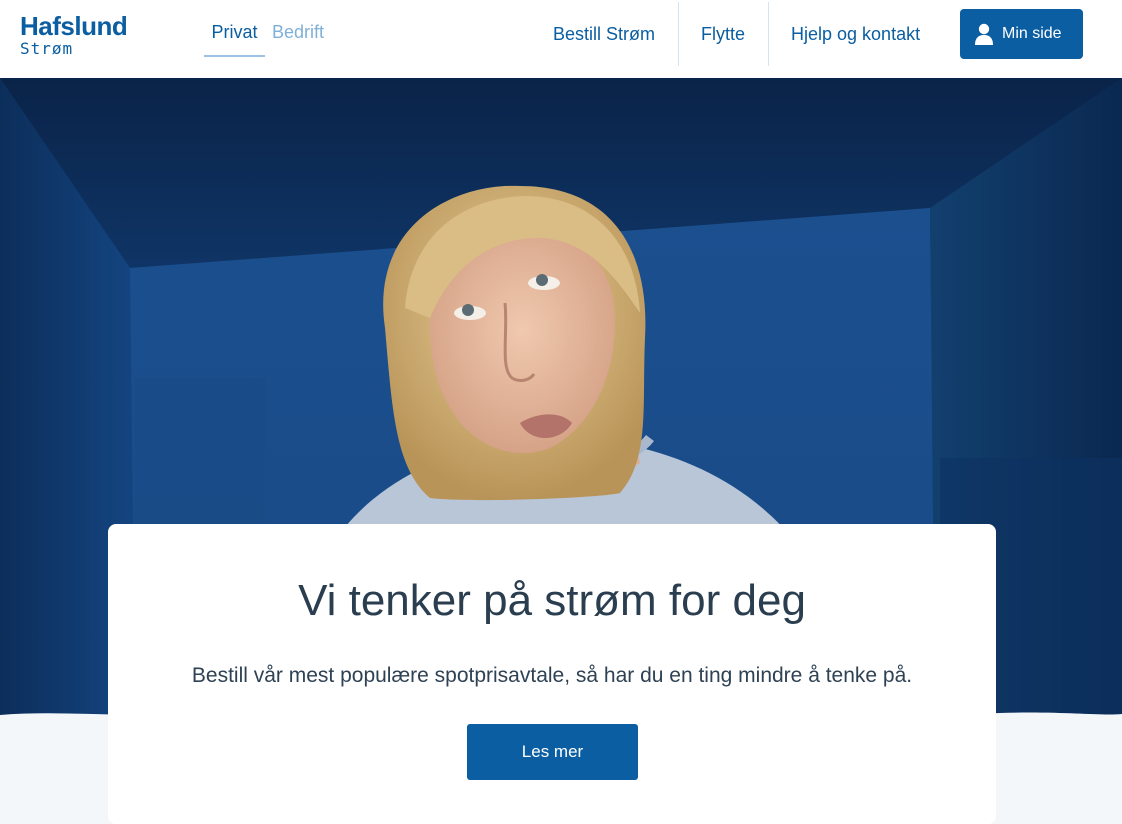 The width and height of the screenshot is (1122, 824). I want to click on nav-flytte: Flytte, so click(723, 34).